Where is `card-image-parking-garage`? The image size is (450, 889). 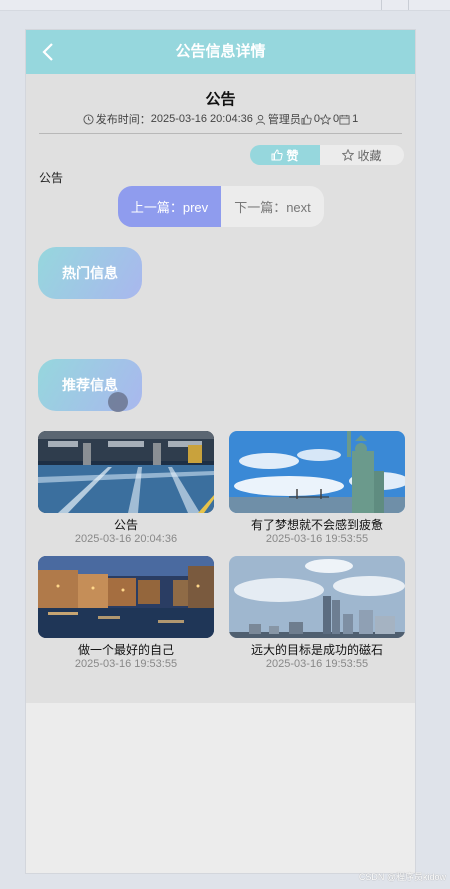 card-image-parking-garage is located at coordinates (126, 472).